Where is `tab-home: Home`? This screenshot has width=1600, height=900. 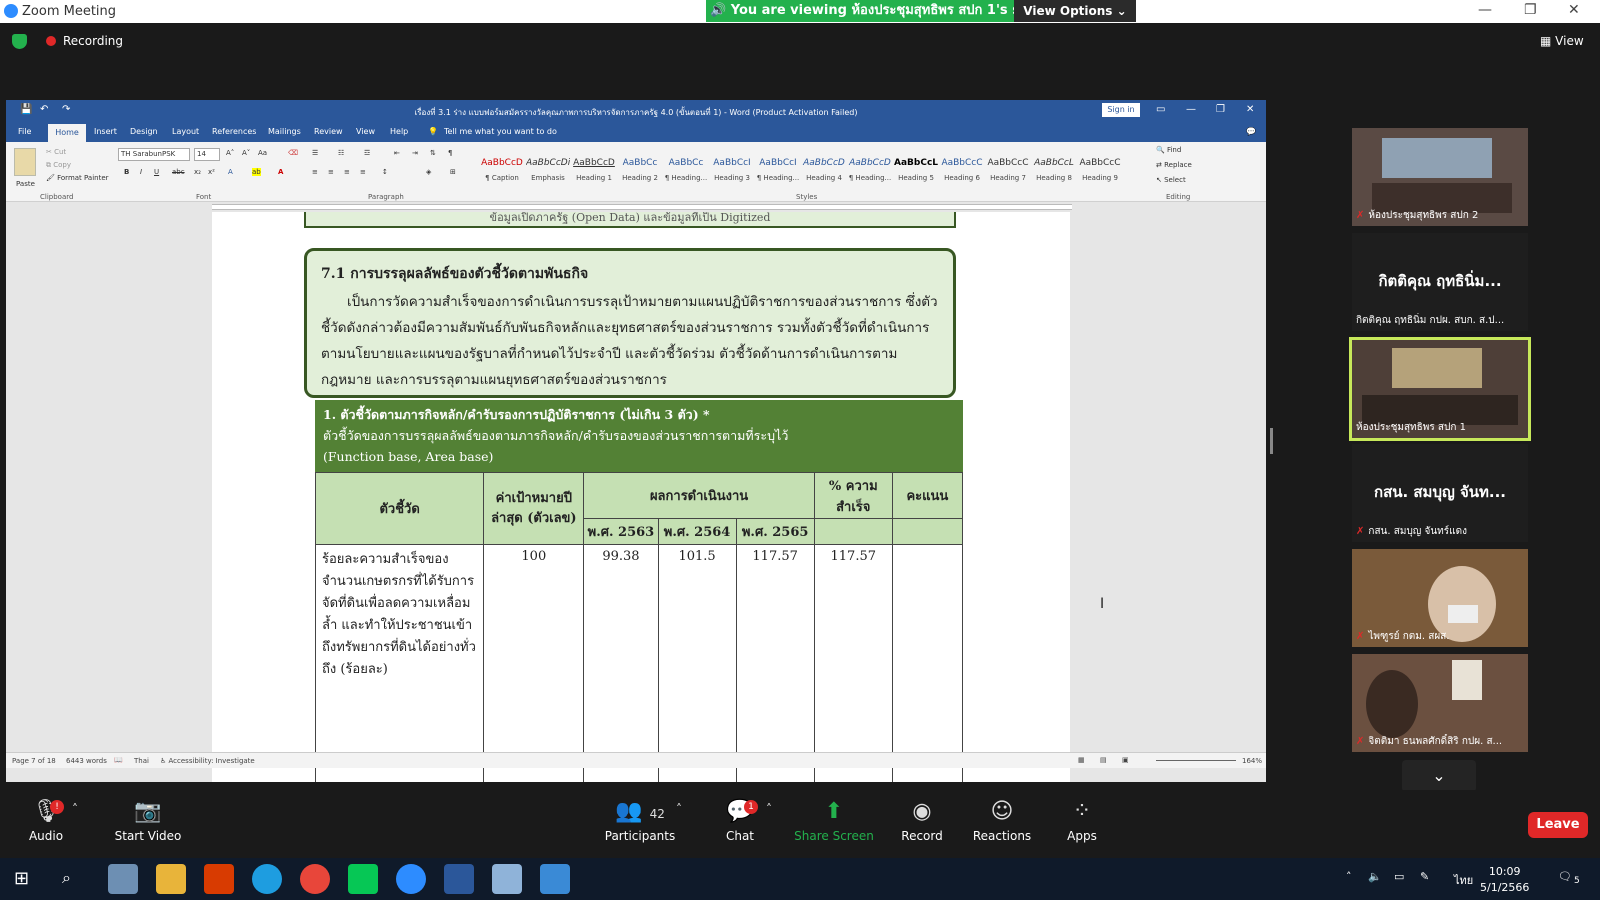 tab-home: Home is located at coordinates (67, 133).